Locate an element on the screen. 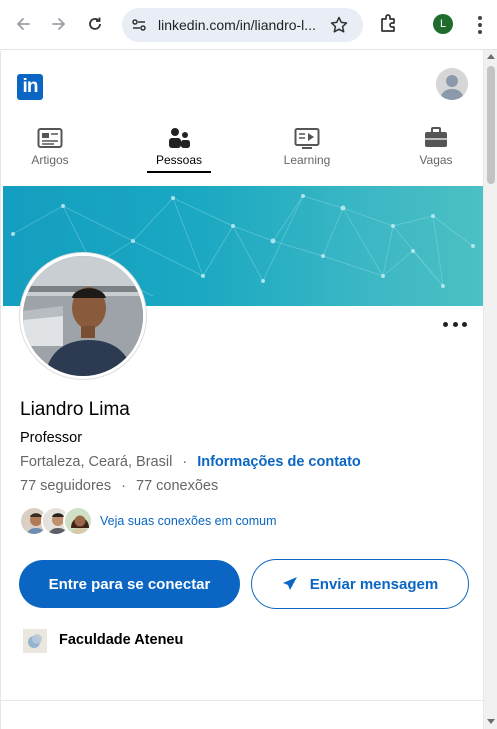  section-divider is located at coordinates (242, 700).